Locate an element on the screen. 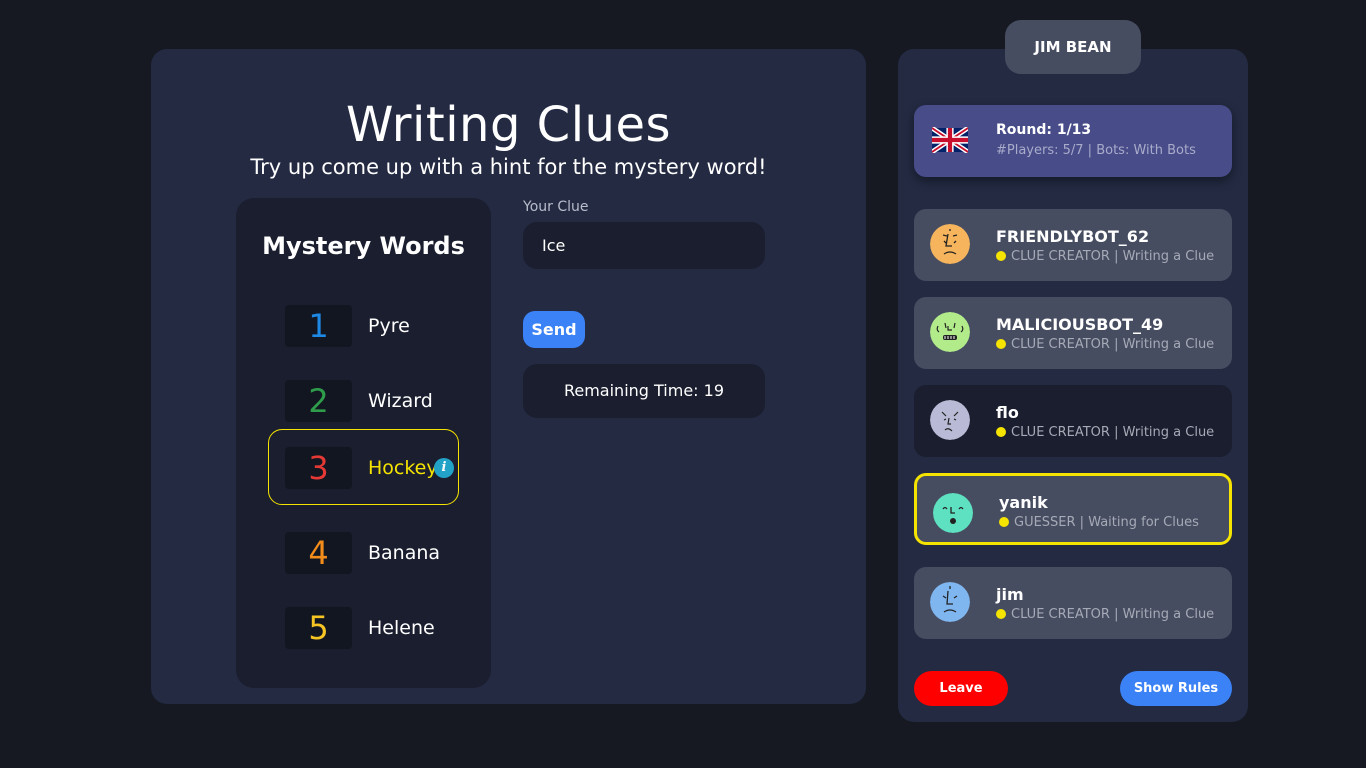  word-label: Hockey is located at coordinates (403, 468).